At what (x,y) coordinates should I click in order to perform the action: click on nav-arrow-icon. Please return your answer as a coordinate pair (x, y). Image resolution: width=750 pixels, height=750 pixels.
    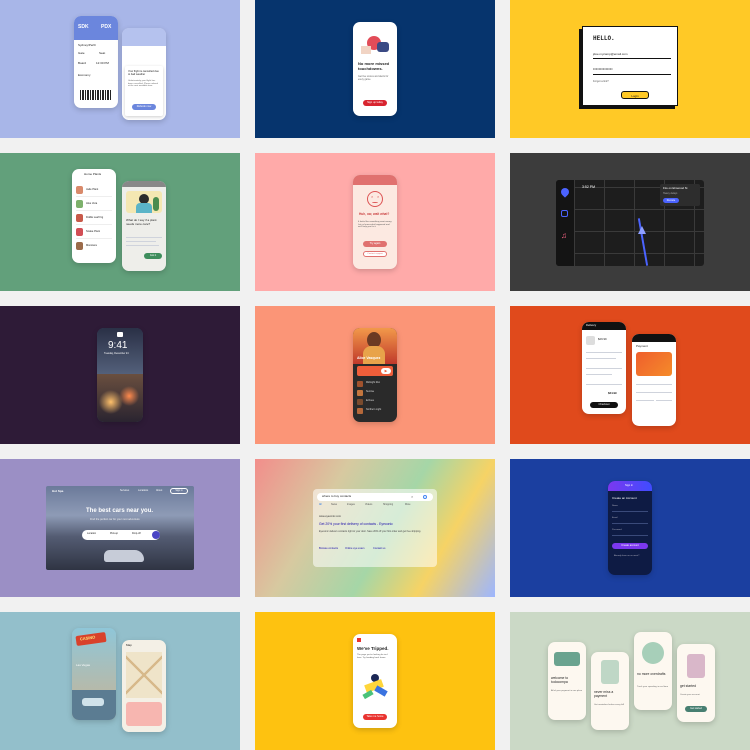
    Looking at the image, I should click on (642, 230).